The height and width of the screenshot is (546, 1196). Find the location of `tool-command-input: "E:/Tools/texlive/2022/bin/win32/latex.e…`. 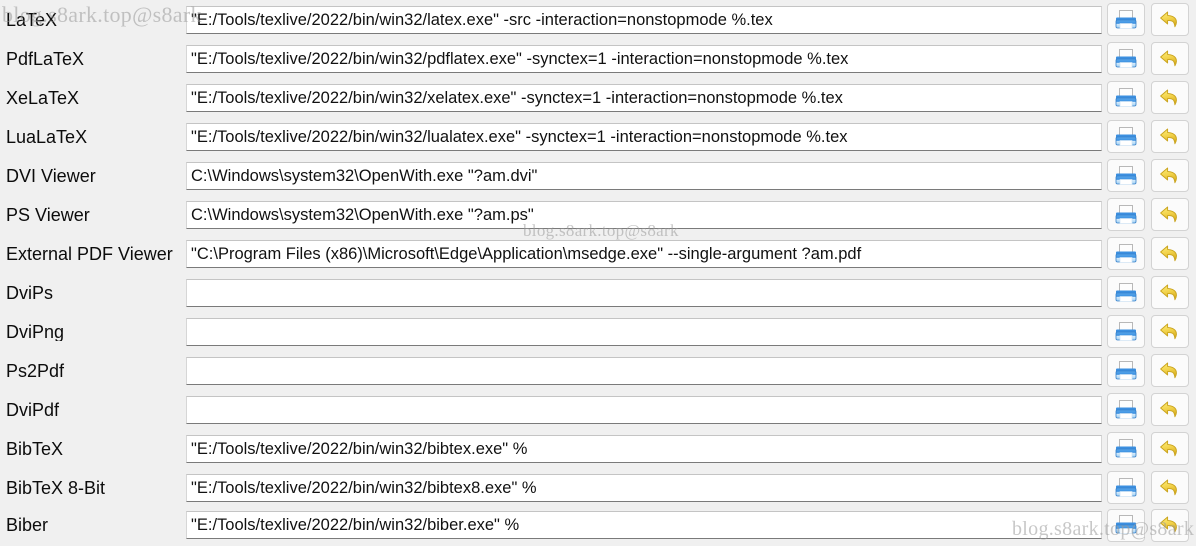

tool-command-input: "E:/Tools/texlive/2022/bin/win32/latex.e… is located at coordinates (644, 19).